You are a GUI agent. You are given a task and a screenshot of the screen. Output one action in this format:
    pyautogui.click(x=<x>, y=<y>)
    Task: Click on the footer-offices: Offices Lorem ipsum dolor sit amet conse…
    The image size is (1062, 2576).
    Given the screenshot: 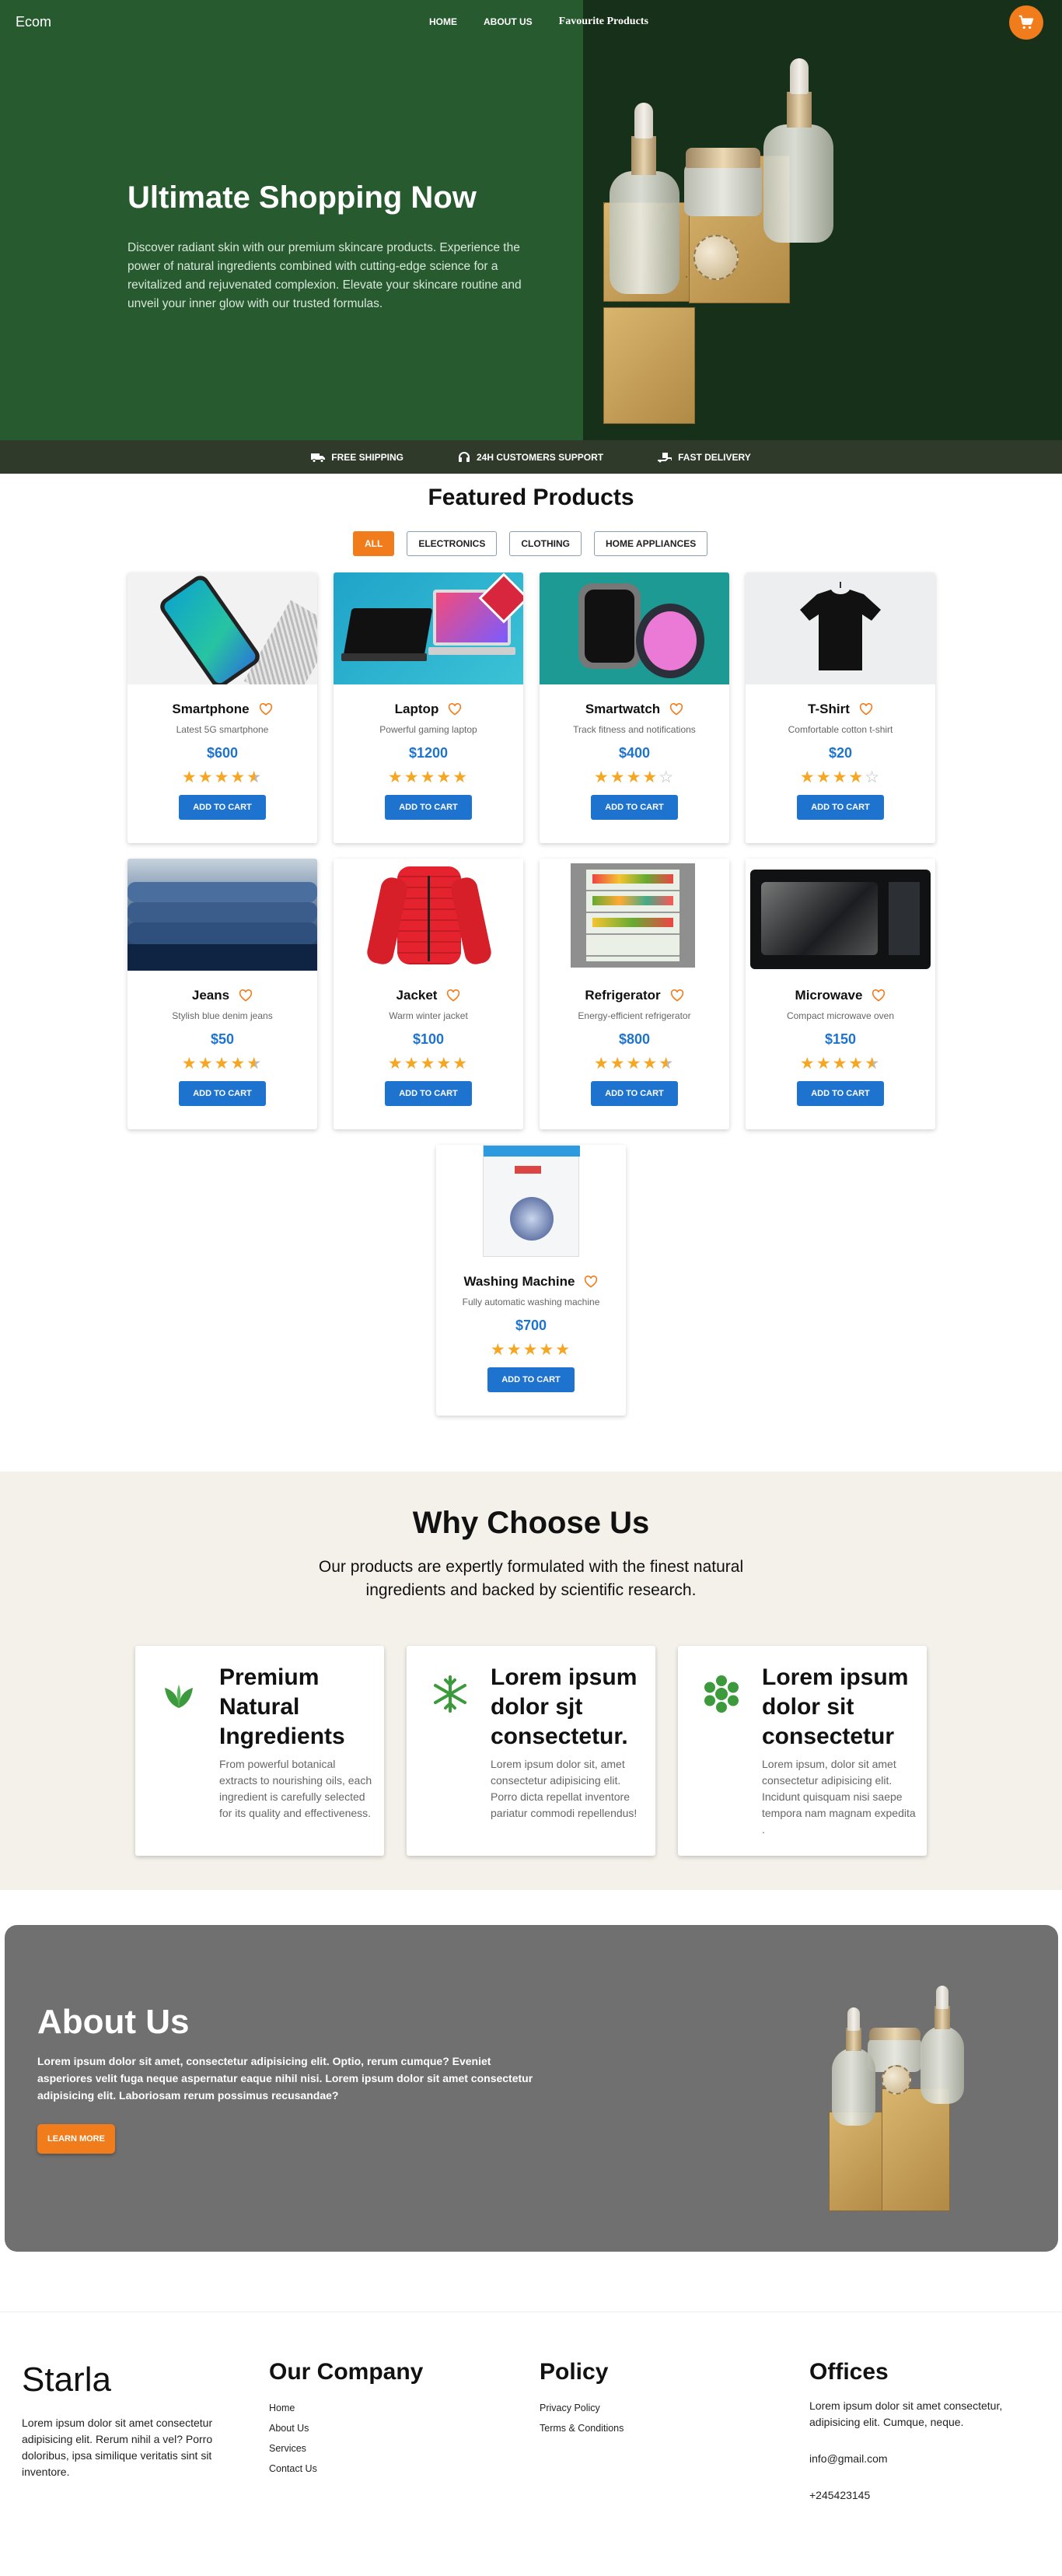 What is the action you would take?
    pyautogui.click(x=926, y=2431)
    